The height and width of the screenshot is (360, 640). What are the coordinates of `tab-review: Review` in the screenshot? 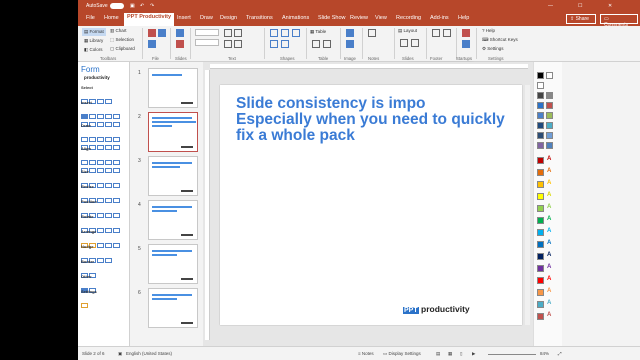 It's located at (359, 18).